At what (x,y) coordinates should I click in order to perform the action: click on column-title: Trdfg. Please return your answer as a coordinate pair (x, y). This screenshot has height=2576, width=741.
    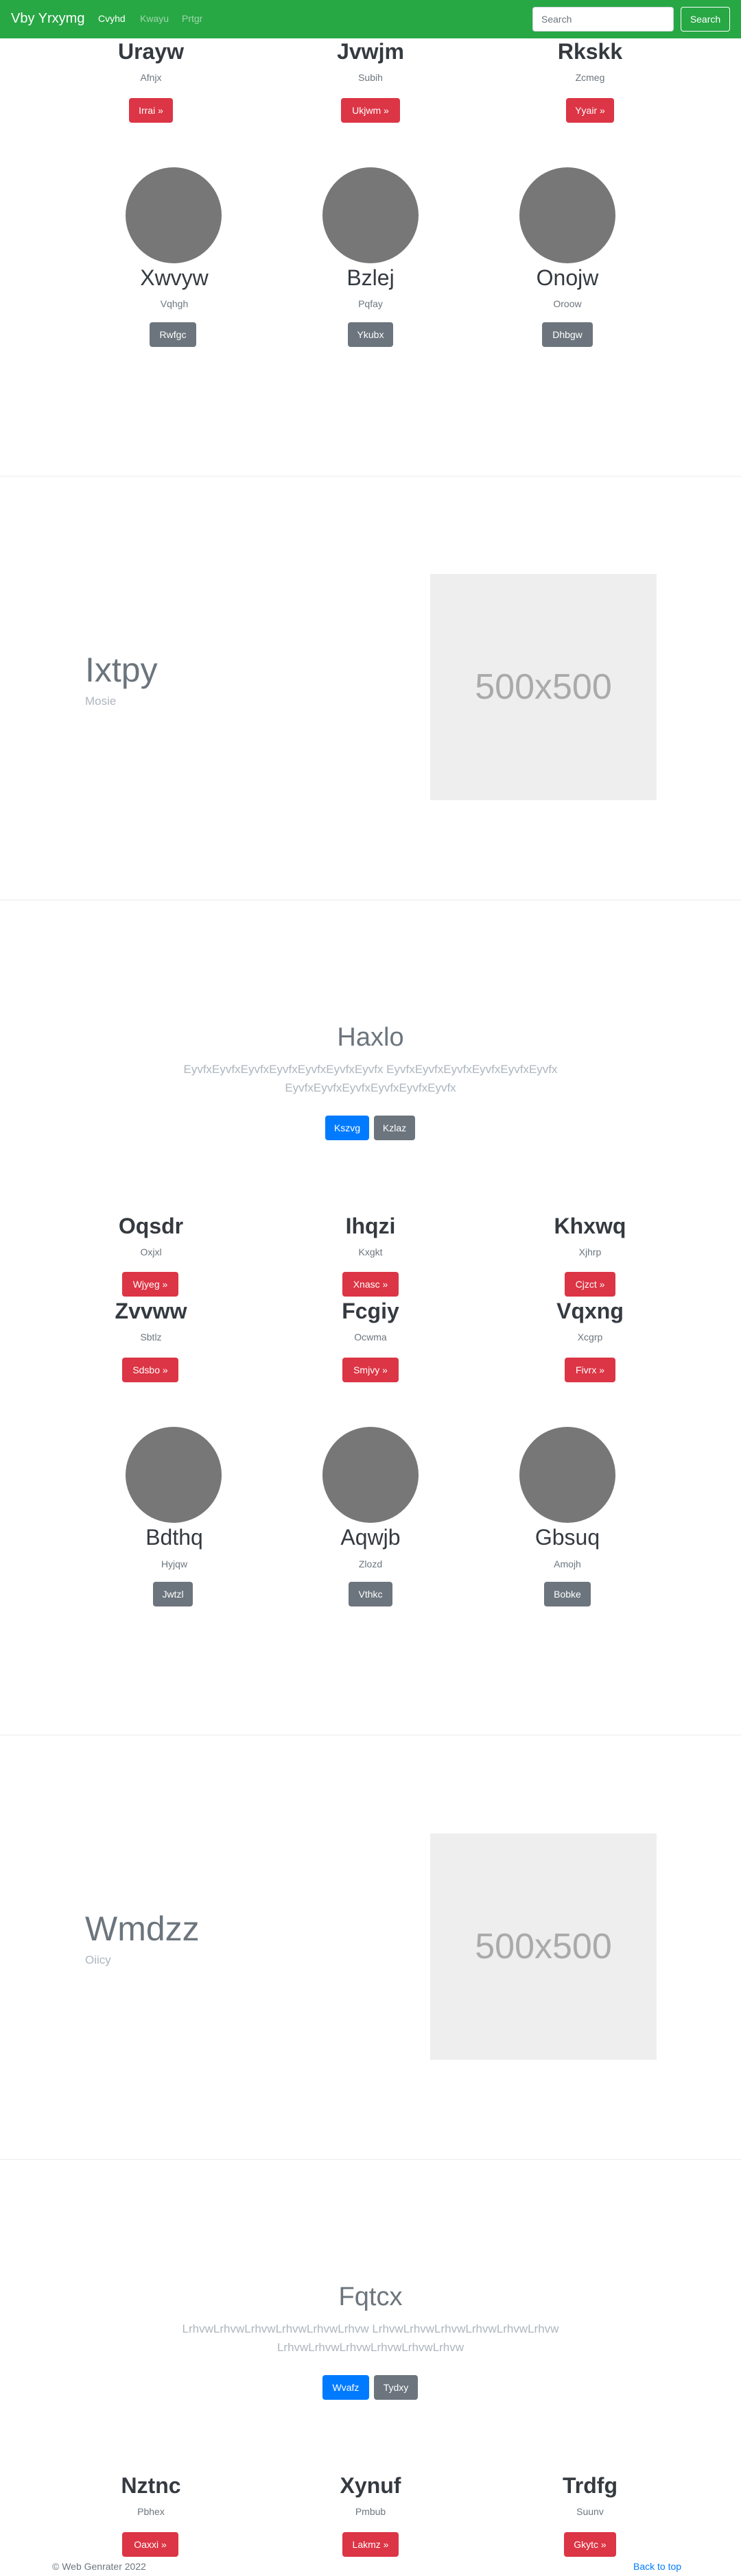
    Looking at the image, I should click on (590, 2486).